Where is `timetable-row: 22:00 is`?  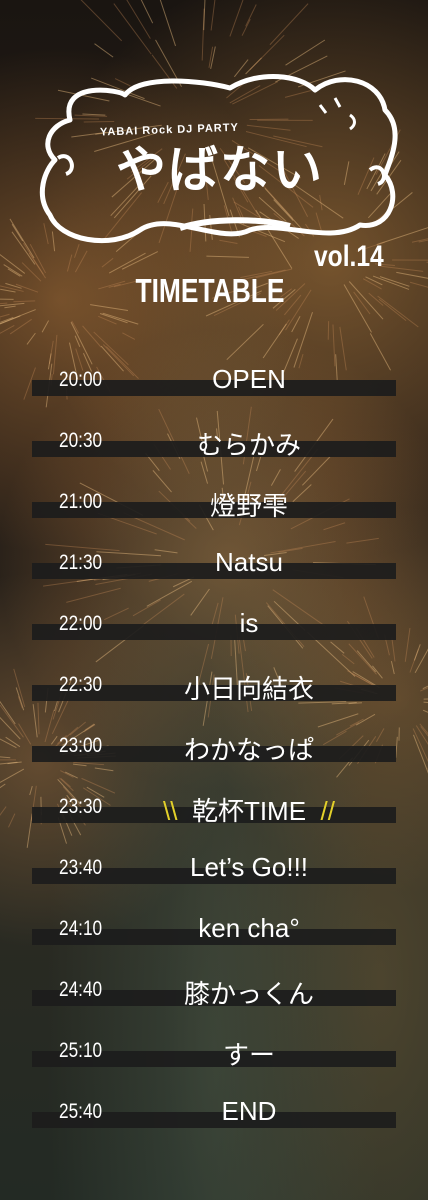
timetable-row: 22:00 is is located at coordinates (214, 631).